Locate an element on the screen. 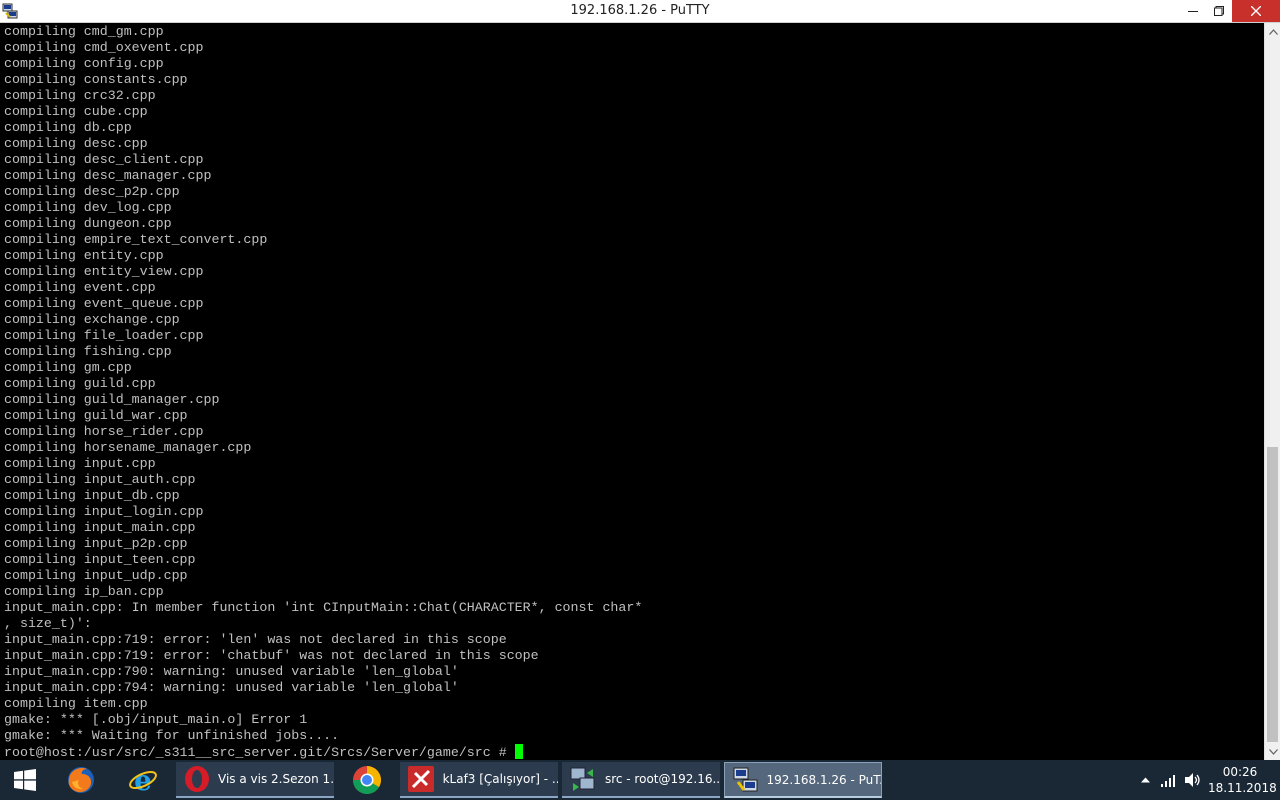 The width and height of the screenshot is (1280, 800). taskbar-internet-explorer: e is located at coordinates (143, 780).